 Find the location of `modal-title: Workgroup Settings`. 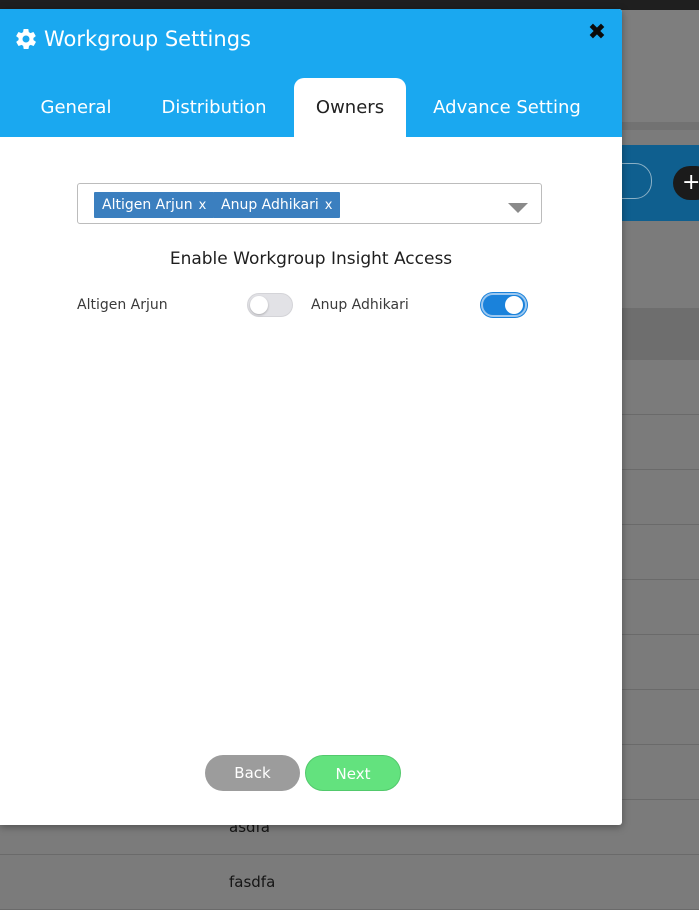

modal-title: Workgroup Settings is located at coordinates (147, 39).